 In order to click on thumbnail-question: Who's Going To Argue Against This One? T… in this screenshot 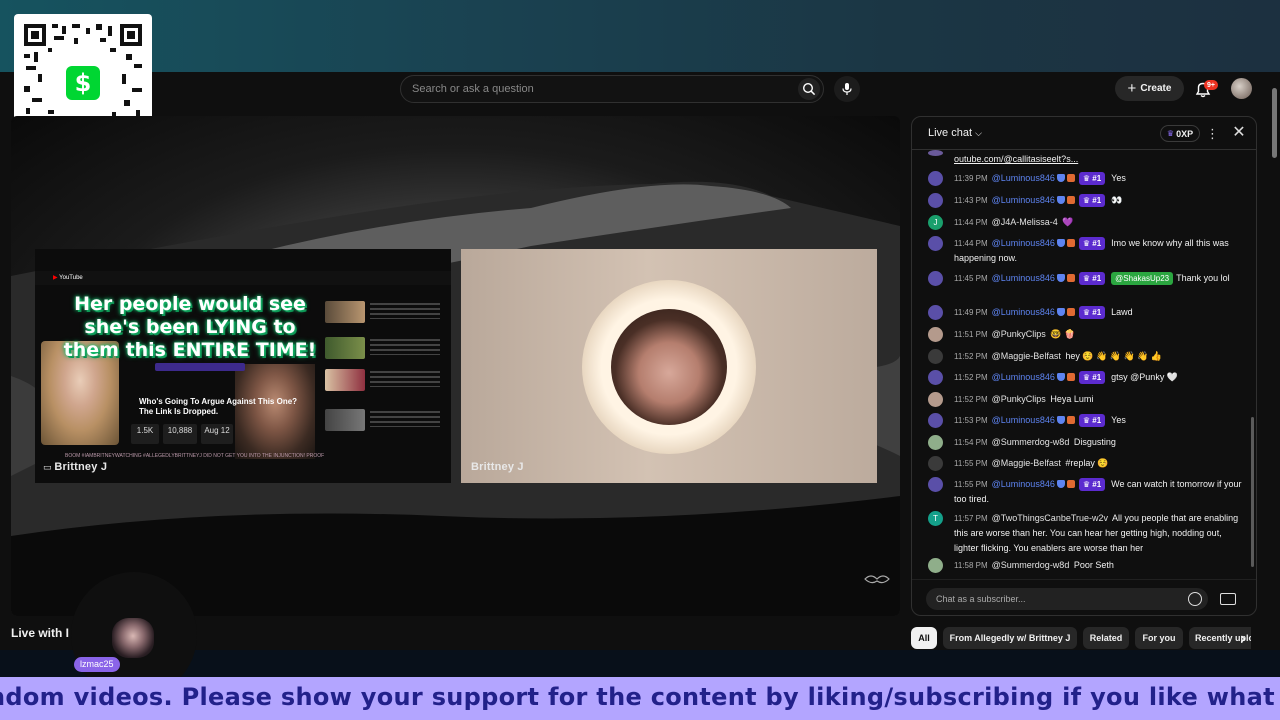, I will do `click(218, 406)`.